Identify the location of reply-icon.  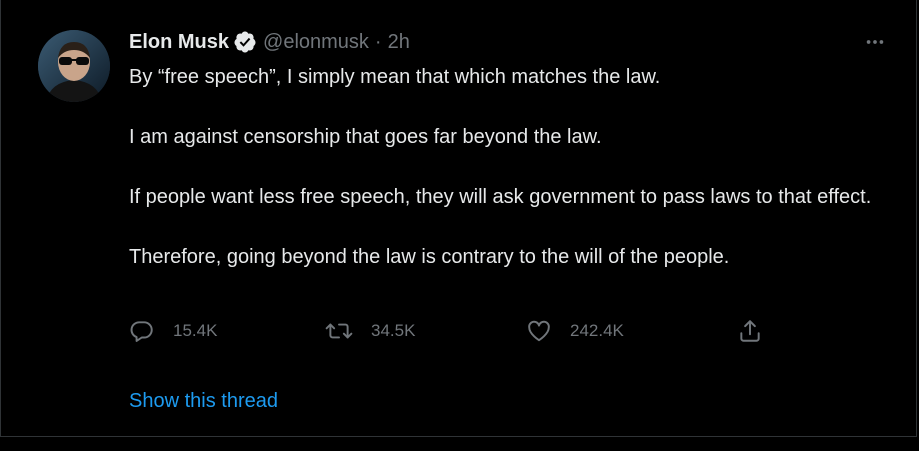
(142, 331).